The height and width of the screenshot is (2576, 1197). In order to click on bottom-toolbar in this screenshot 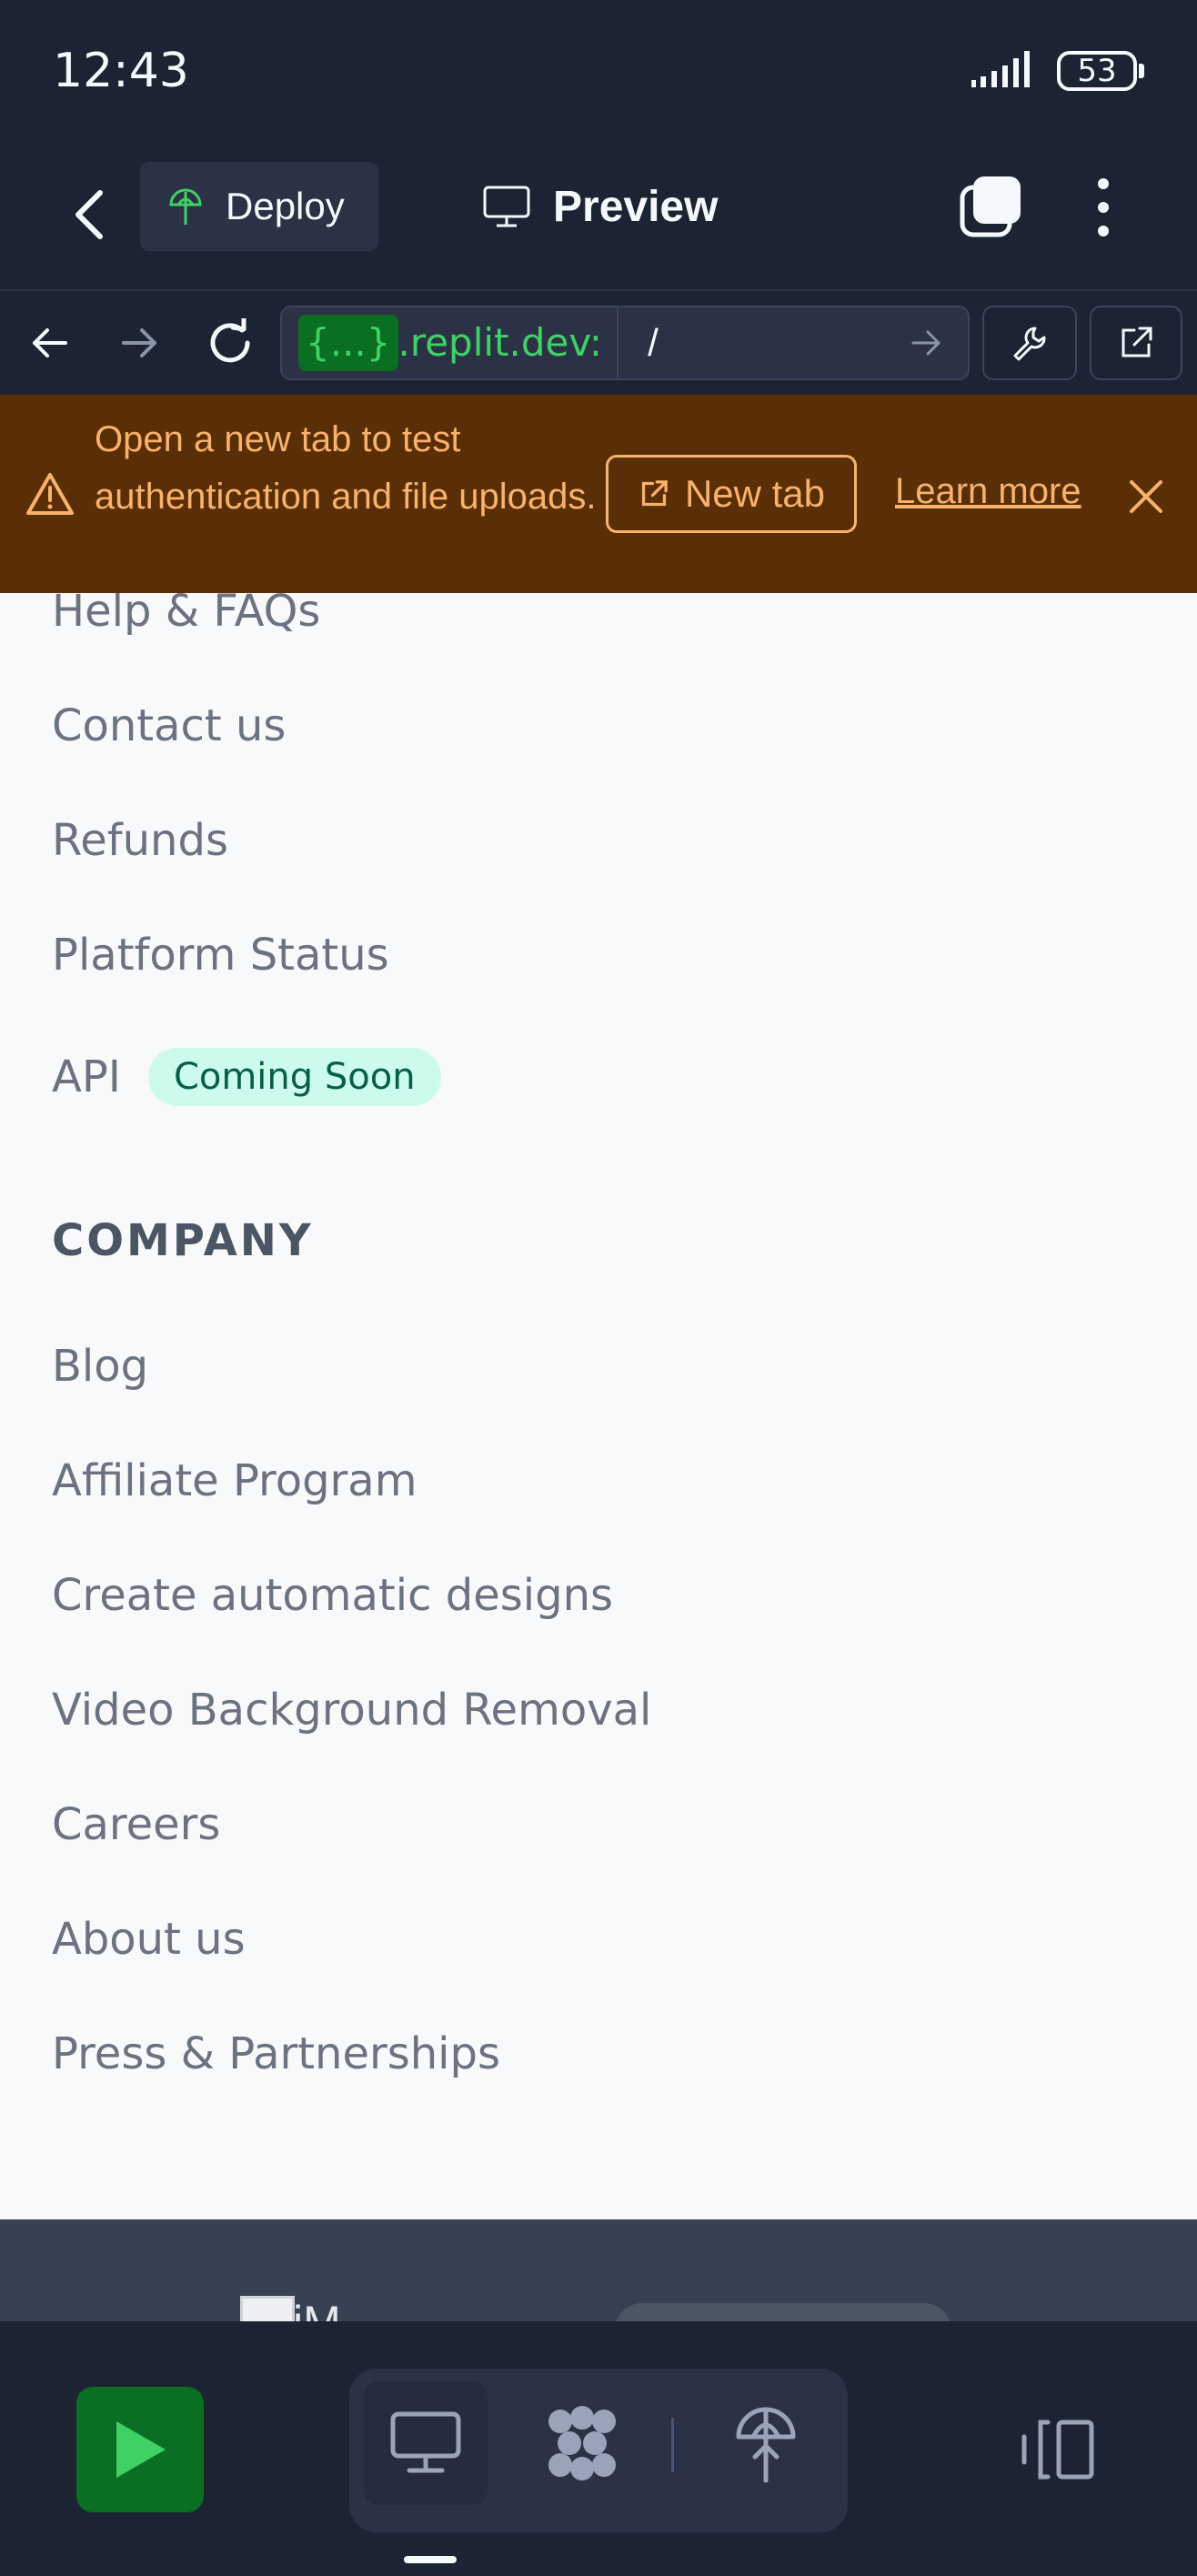, I will do `click(598, 2448)`.